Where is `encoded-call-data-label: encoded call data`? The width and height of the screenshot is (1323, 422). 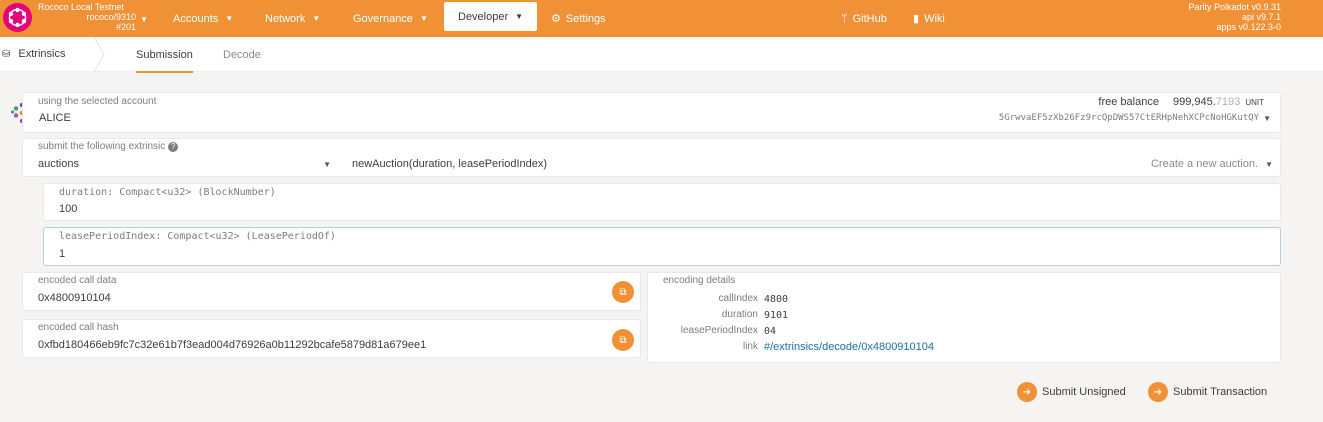
encoded-call-data-label: encoded call data is located at coordinates (77, 280).